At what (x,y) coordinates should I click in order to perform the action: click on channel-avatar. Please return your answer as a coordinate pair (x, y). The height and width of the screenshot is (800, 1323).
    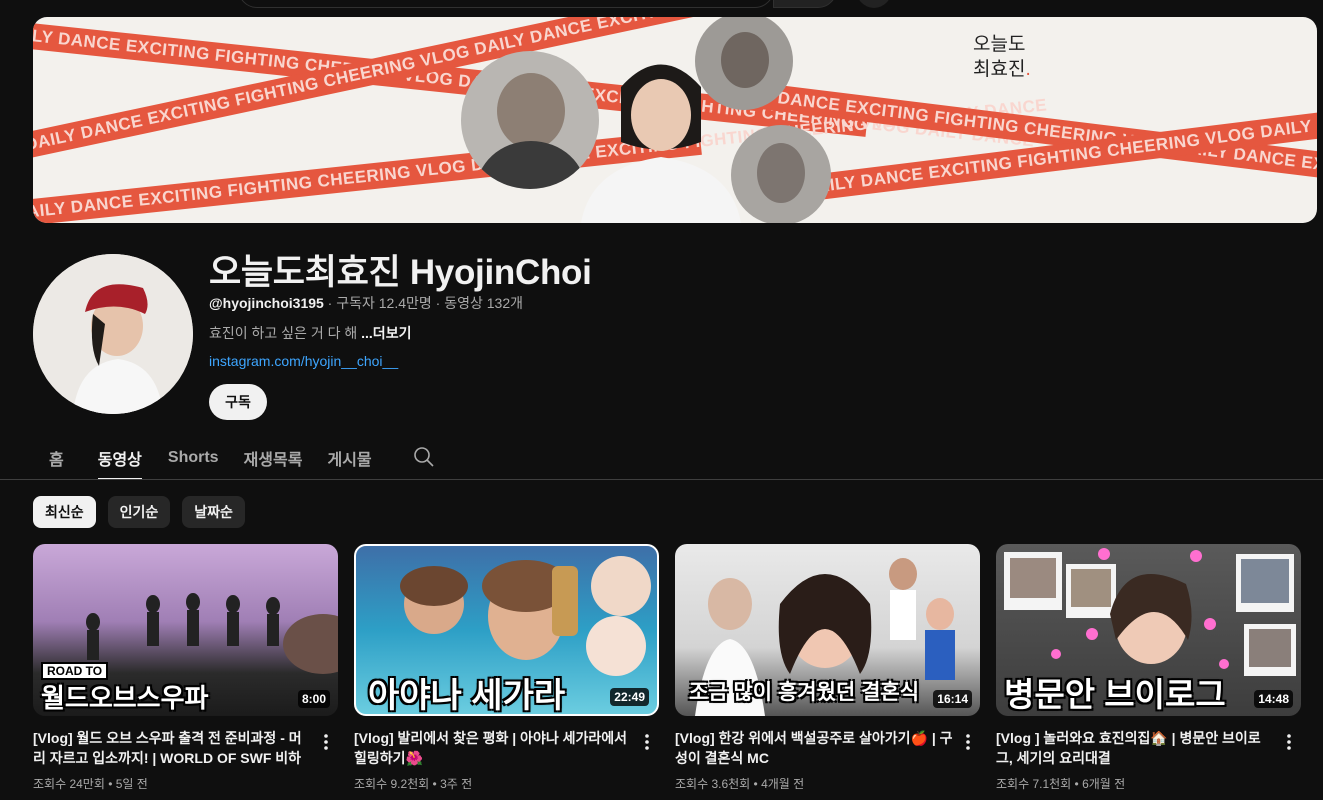
    Looking at the image, I should click on (113, 334).